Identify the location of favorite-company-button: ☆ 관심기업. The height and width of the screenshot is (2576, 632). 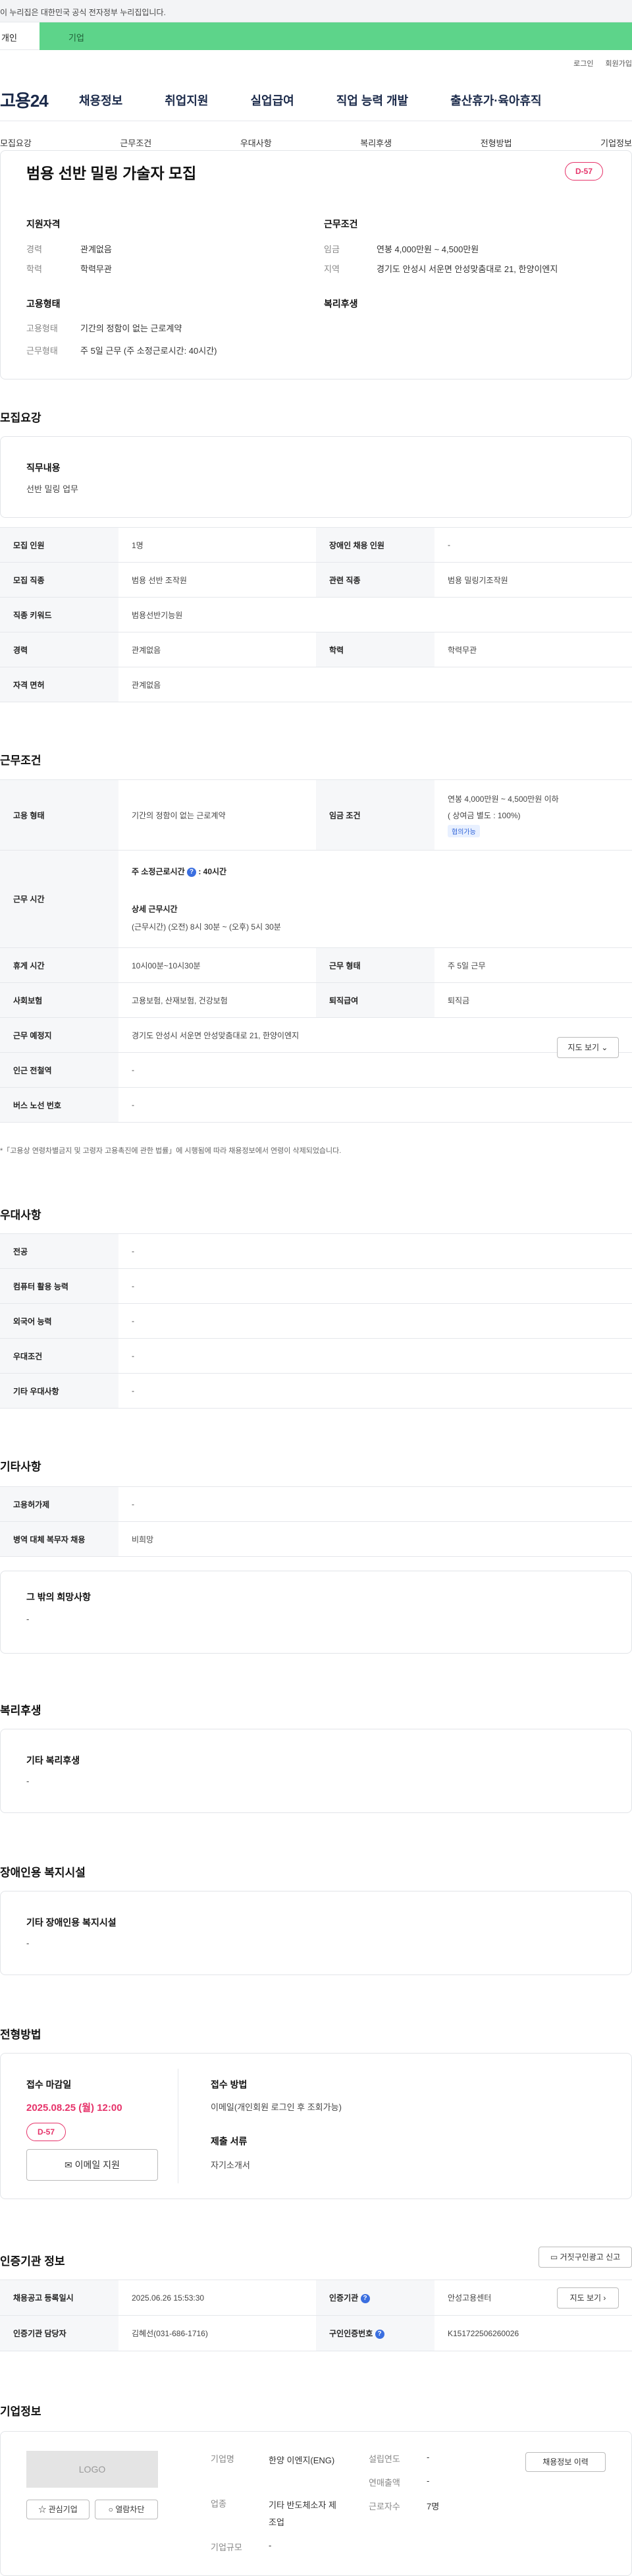
(58, 2509).